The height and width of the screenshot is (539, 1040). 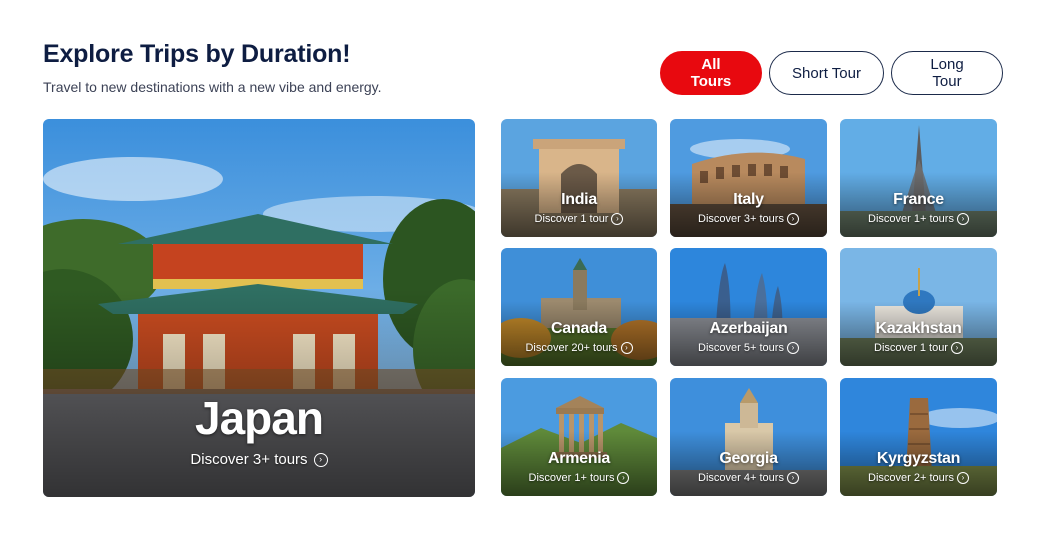 I want to click on destination-card-france: France Discover 1+ tours ›, so click(x=918, y=178).